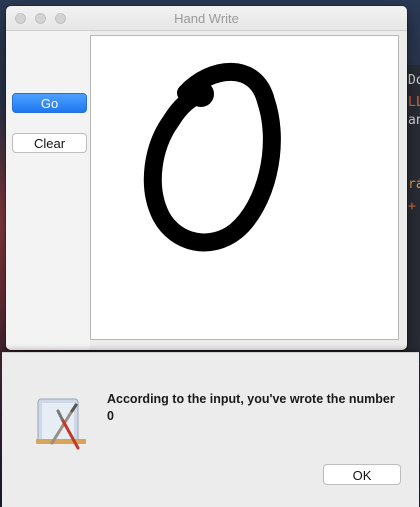 The height and width of the screenshot is (507, 420). What do you see at coordinates (414, 184) in the screenshot?
I see `code-fragment: ra` at bounding box center [414, 184].